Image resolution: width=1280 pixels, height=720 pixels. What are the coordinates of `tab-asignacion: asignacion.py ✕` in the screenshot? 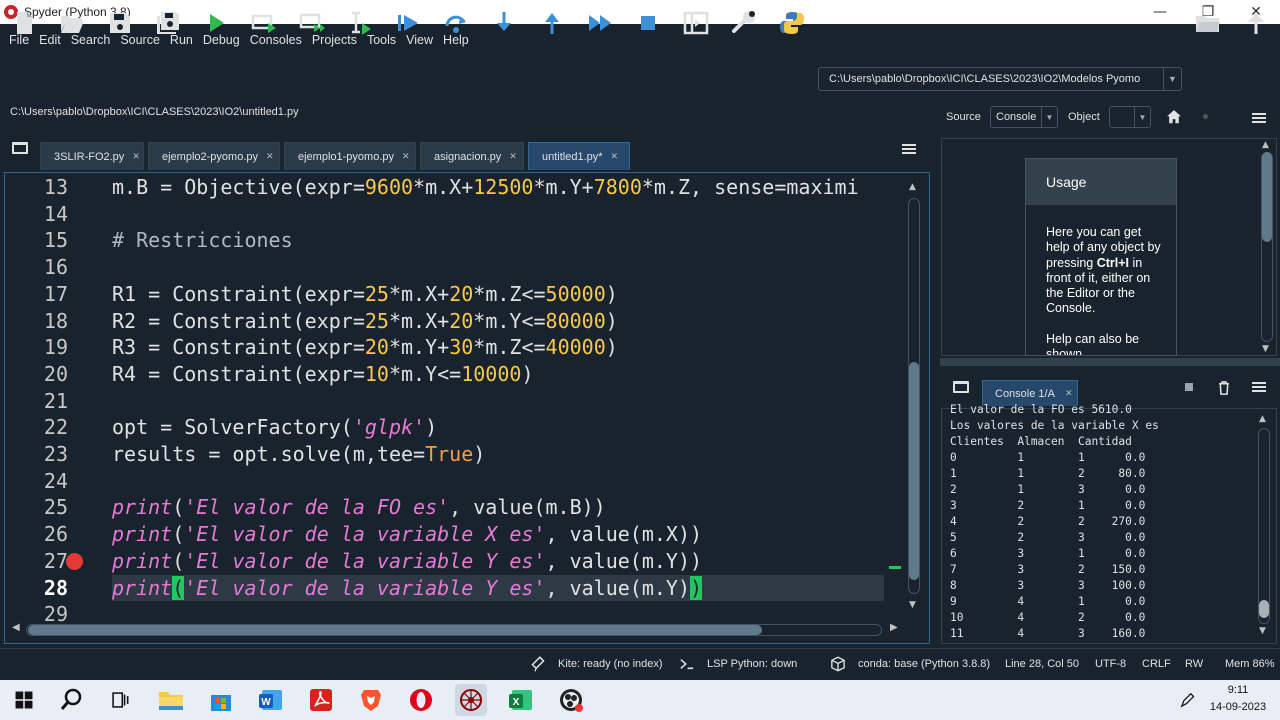 It's located at (472, 156).